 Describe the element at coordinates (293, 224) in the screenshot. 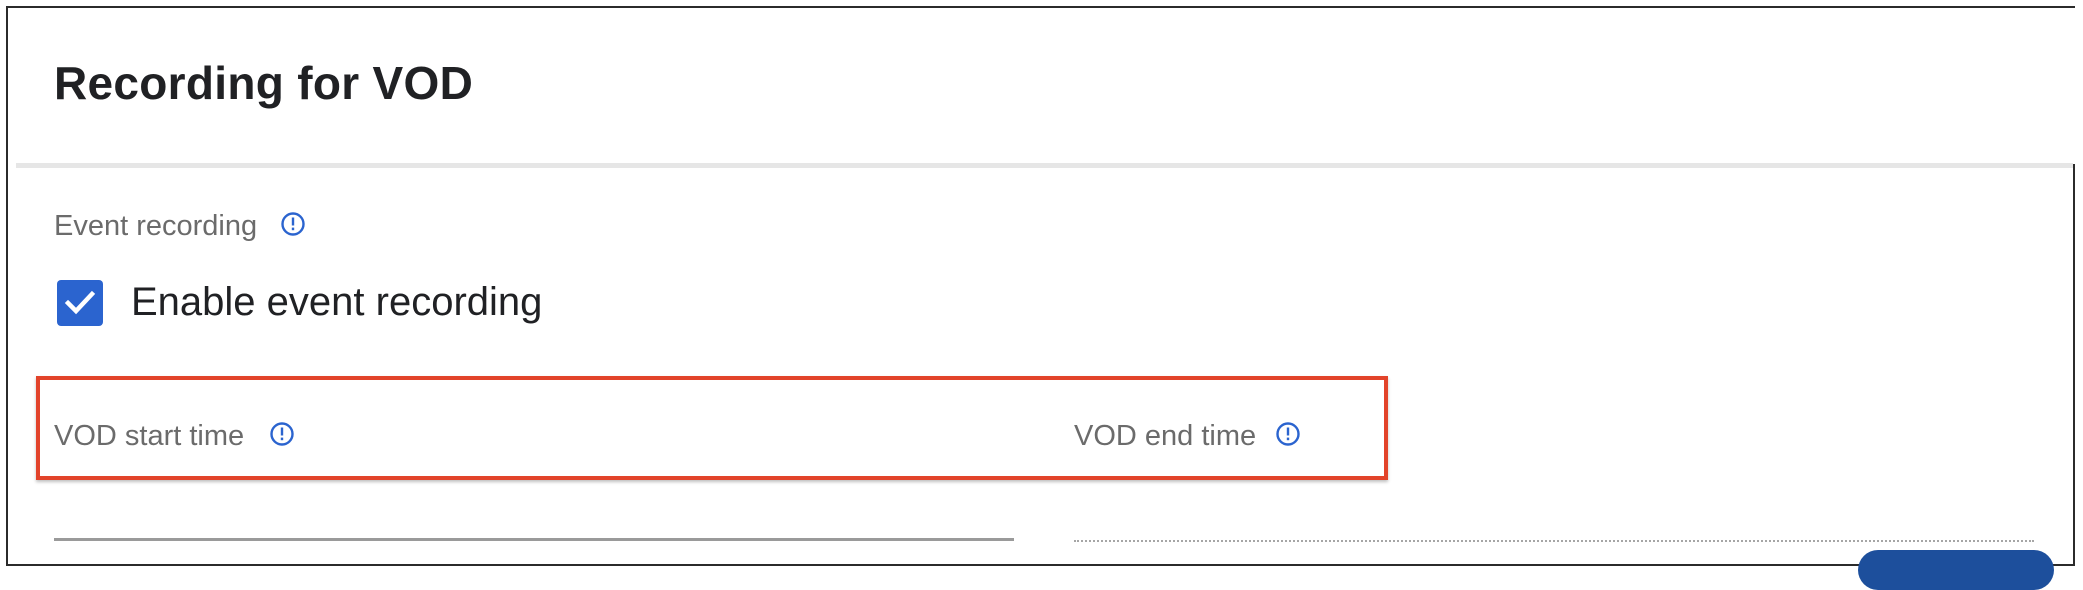

I see `event-recording-info-icon` at that location.